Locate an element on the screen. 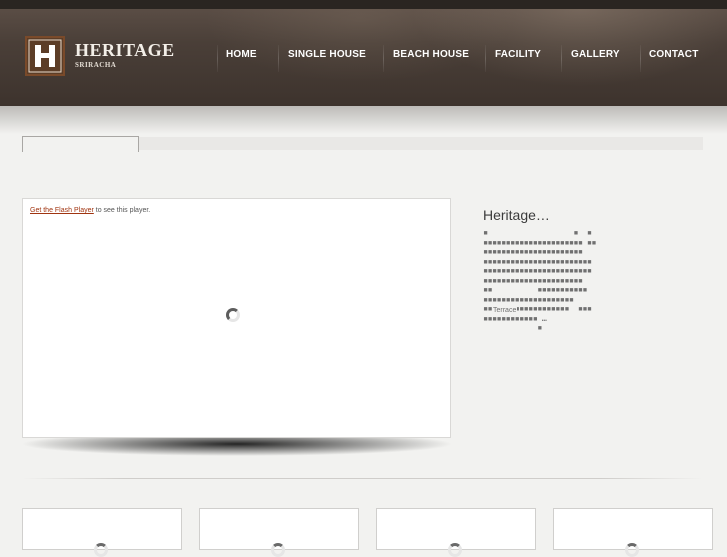  h-monogram-logo-icon is located at coordinates (45, 56).